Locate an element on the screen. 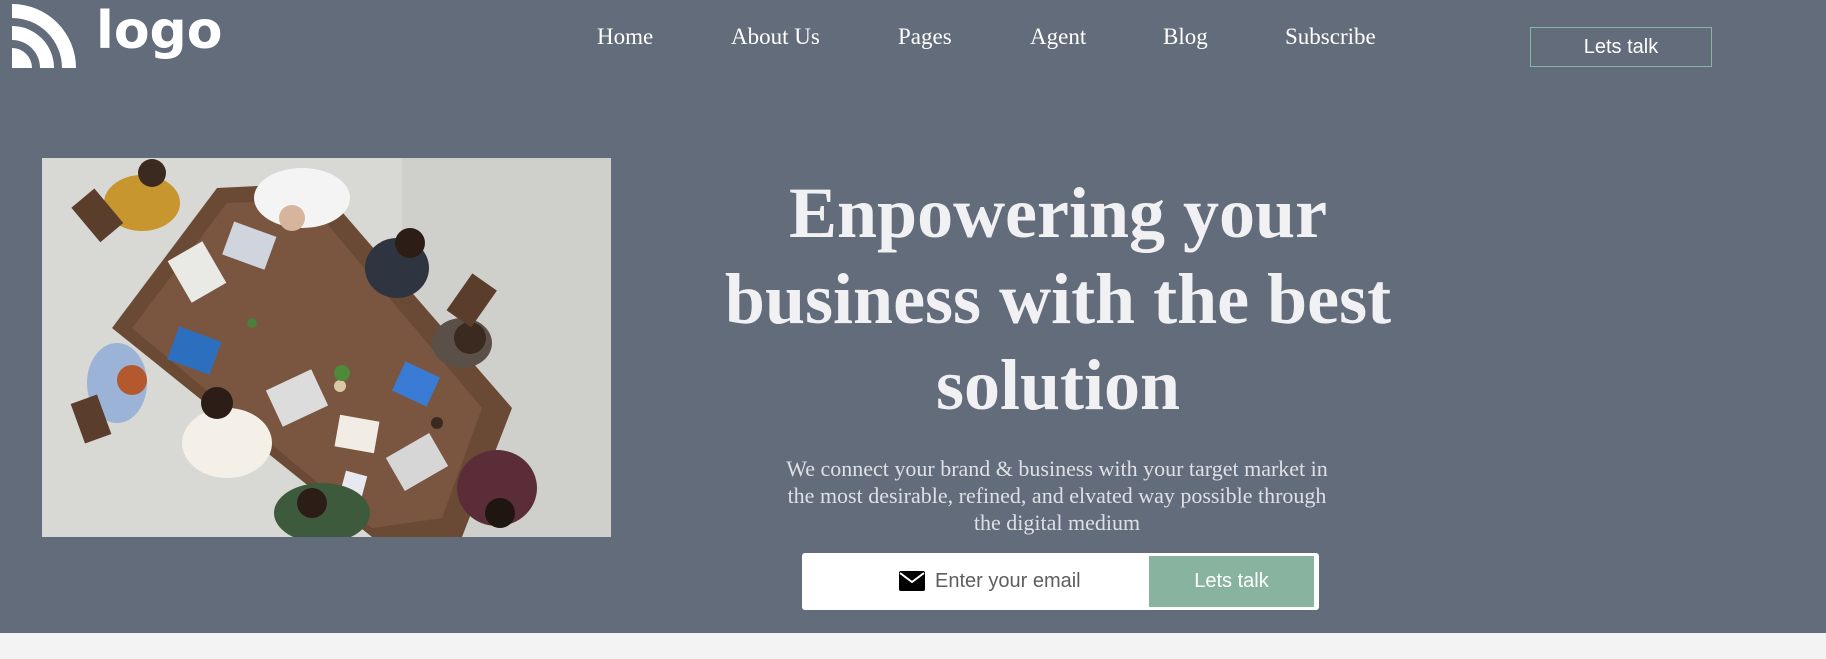 This screenshot has height=659, width=1826. nav-pages: Pages is located at coordinates (925, 37).